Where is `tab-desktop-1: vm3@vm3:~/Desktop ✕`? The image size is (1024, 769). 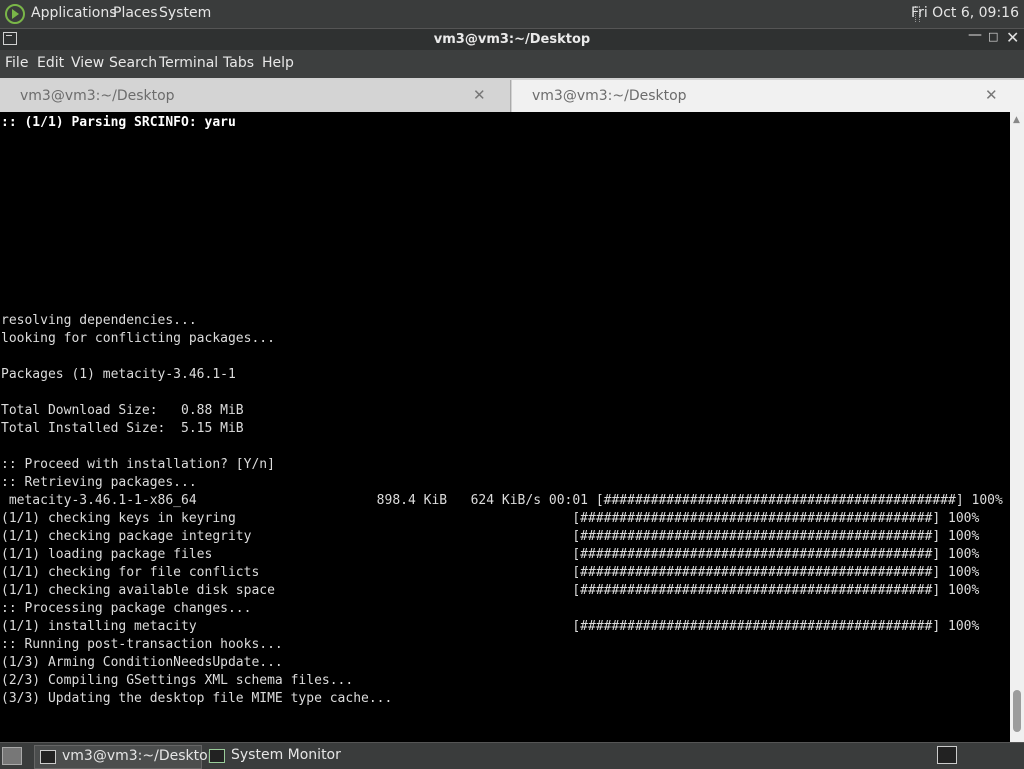 tab-desktop-1: vm3@vm3:~/Desktop ✕ is located at coordinates (255, 96).